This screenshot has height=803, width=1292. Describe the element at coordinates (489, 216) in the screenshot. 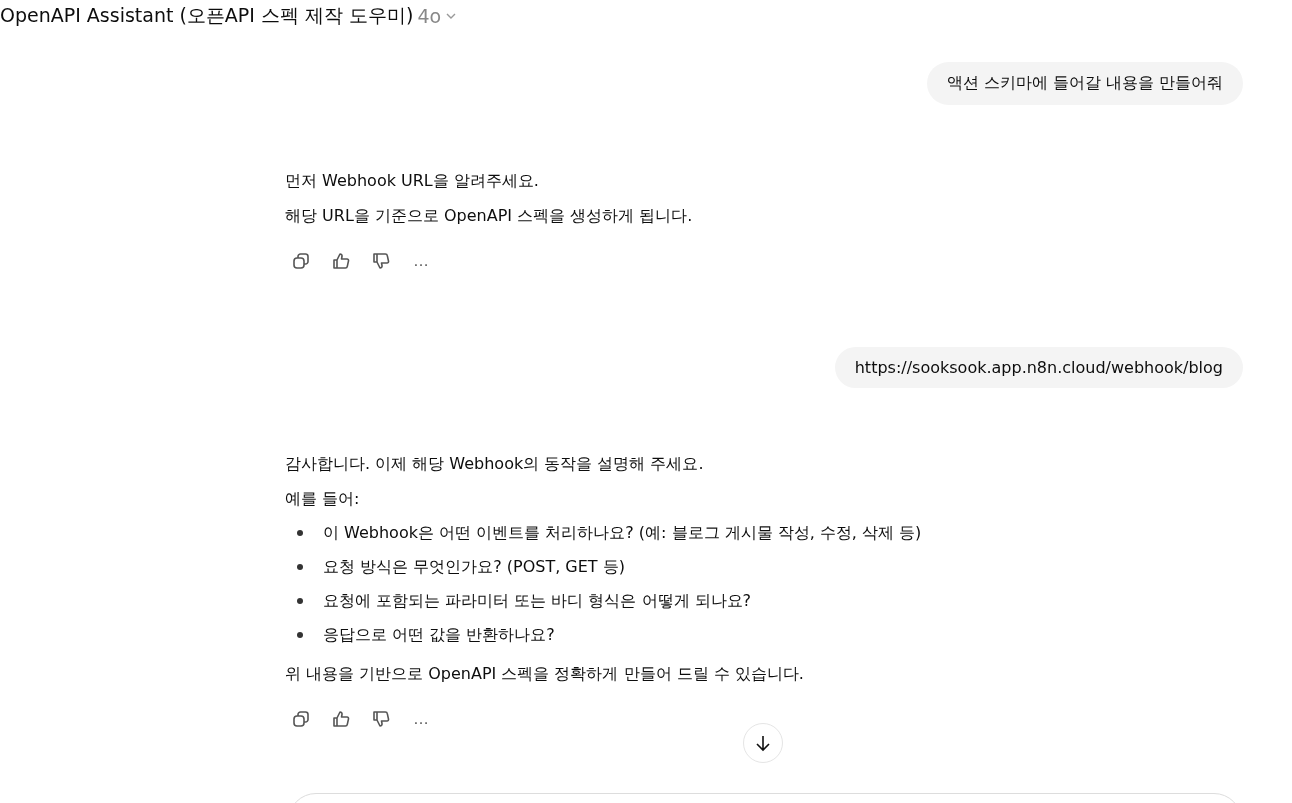

I see `message-text: 해당 URL을 기준으로 OpenAPI 스펙을 생성하게 됩니다.` at that location.